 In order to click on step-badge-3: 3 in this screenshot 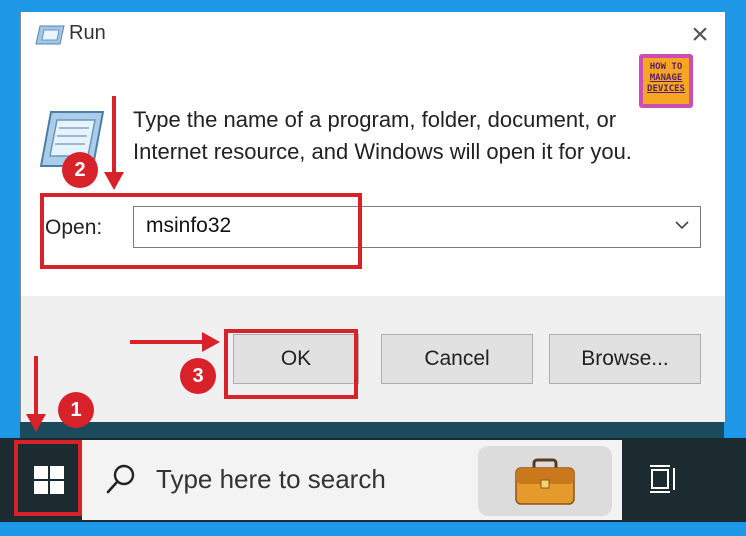, I will do `click(198, 376)`.